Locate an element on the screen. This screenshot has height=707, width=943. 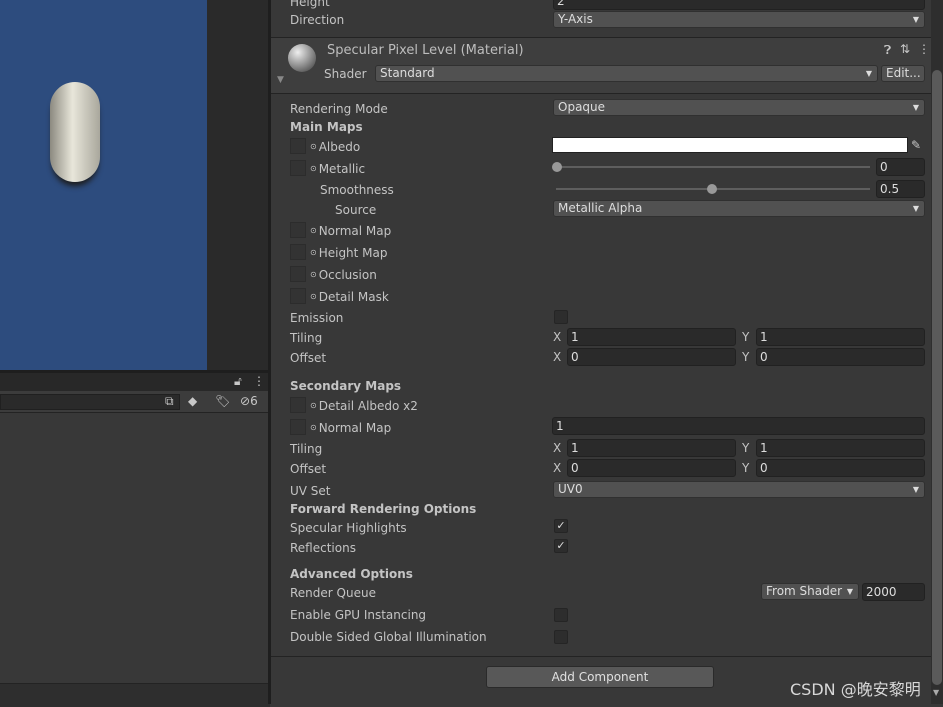
uv-set-dropdown: UV0 ▼ is located at coordinates (739, 489).